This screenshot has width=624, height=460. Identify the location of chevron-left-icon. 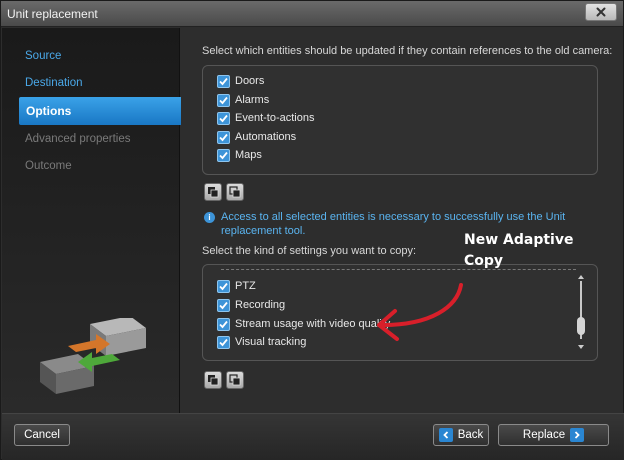
(445, 435).